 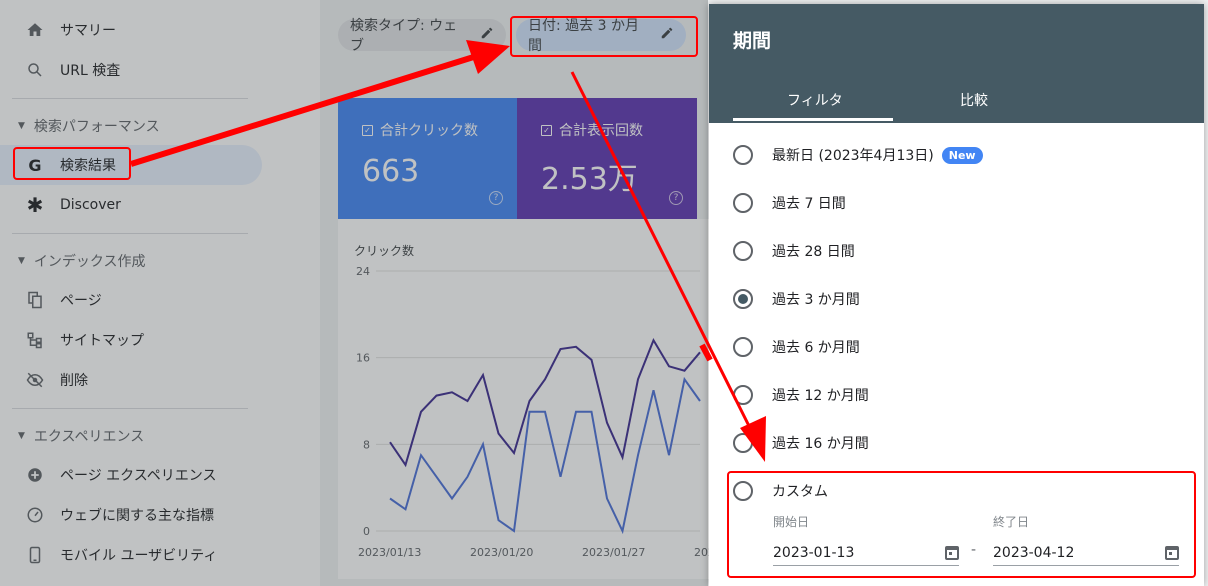 I want to click on option-last-12-months: 過去 12 か月間, so click(x=801, y=395).